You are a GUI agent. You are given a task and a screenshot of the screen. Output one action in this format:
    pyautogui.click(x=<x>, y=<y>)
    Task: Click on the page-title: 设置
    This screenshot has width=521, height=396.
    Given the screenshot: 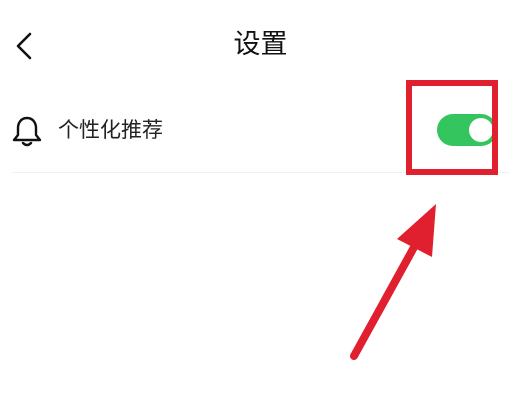 What is the action you would take?
    pyautogui.click(x=260, y=44)
    